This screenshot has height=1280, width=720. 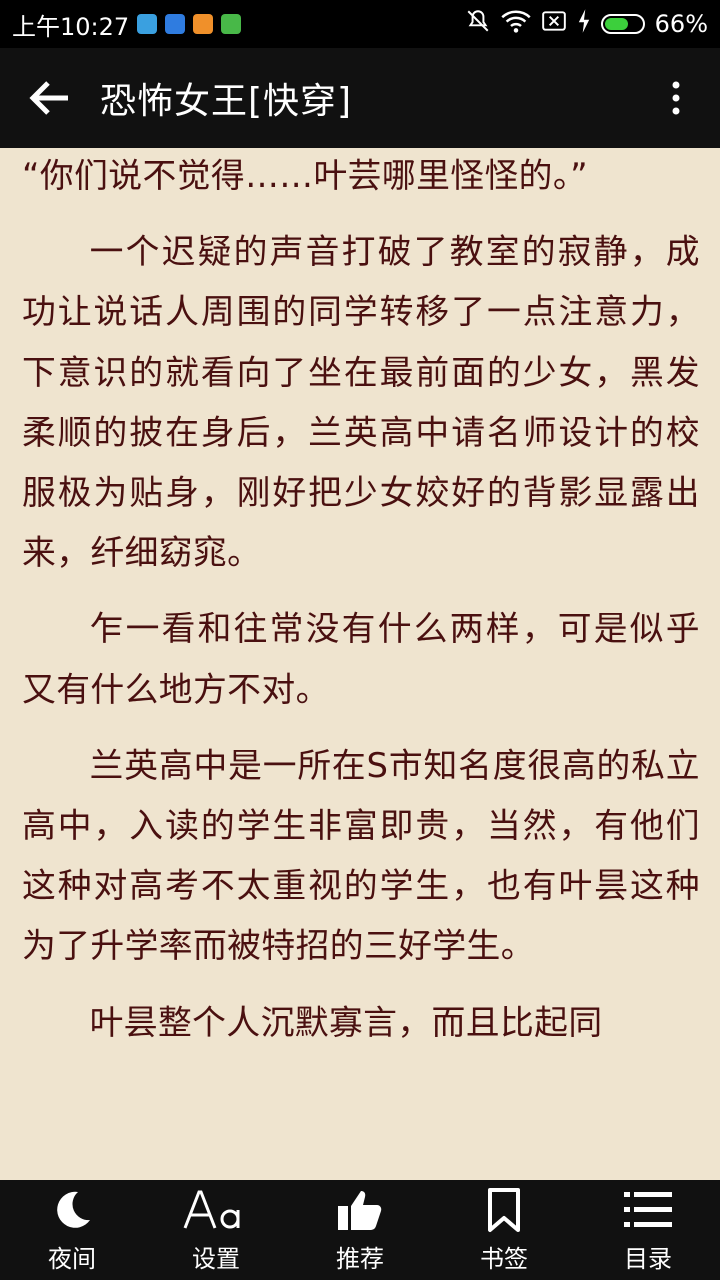 What do you see at coordinates (72, 1258) in the screenshot?
I see `tab-label: 夜间` at bounding box center [72, 1258].